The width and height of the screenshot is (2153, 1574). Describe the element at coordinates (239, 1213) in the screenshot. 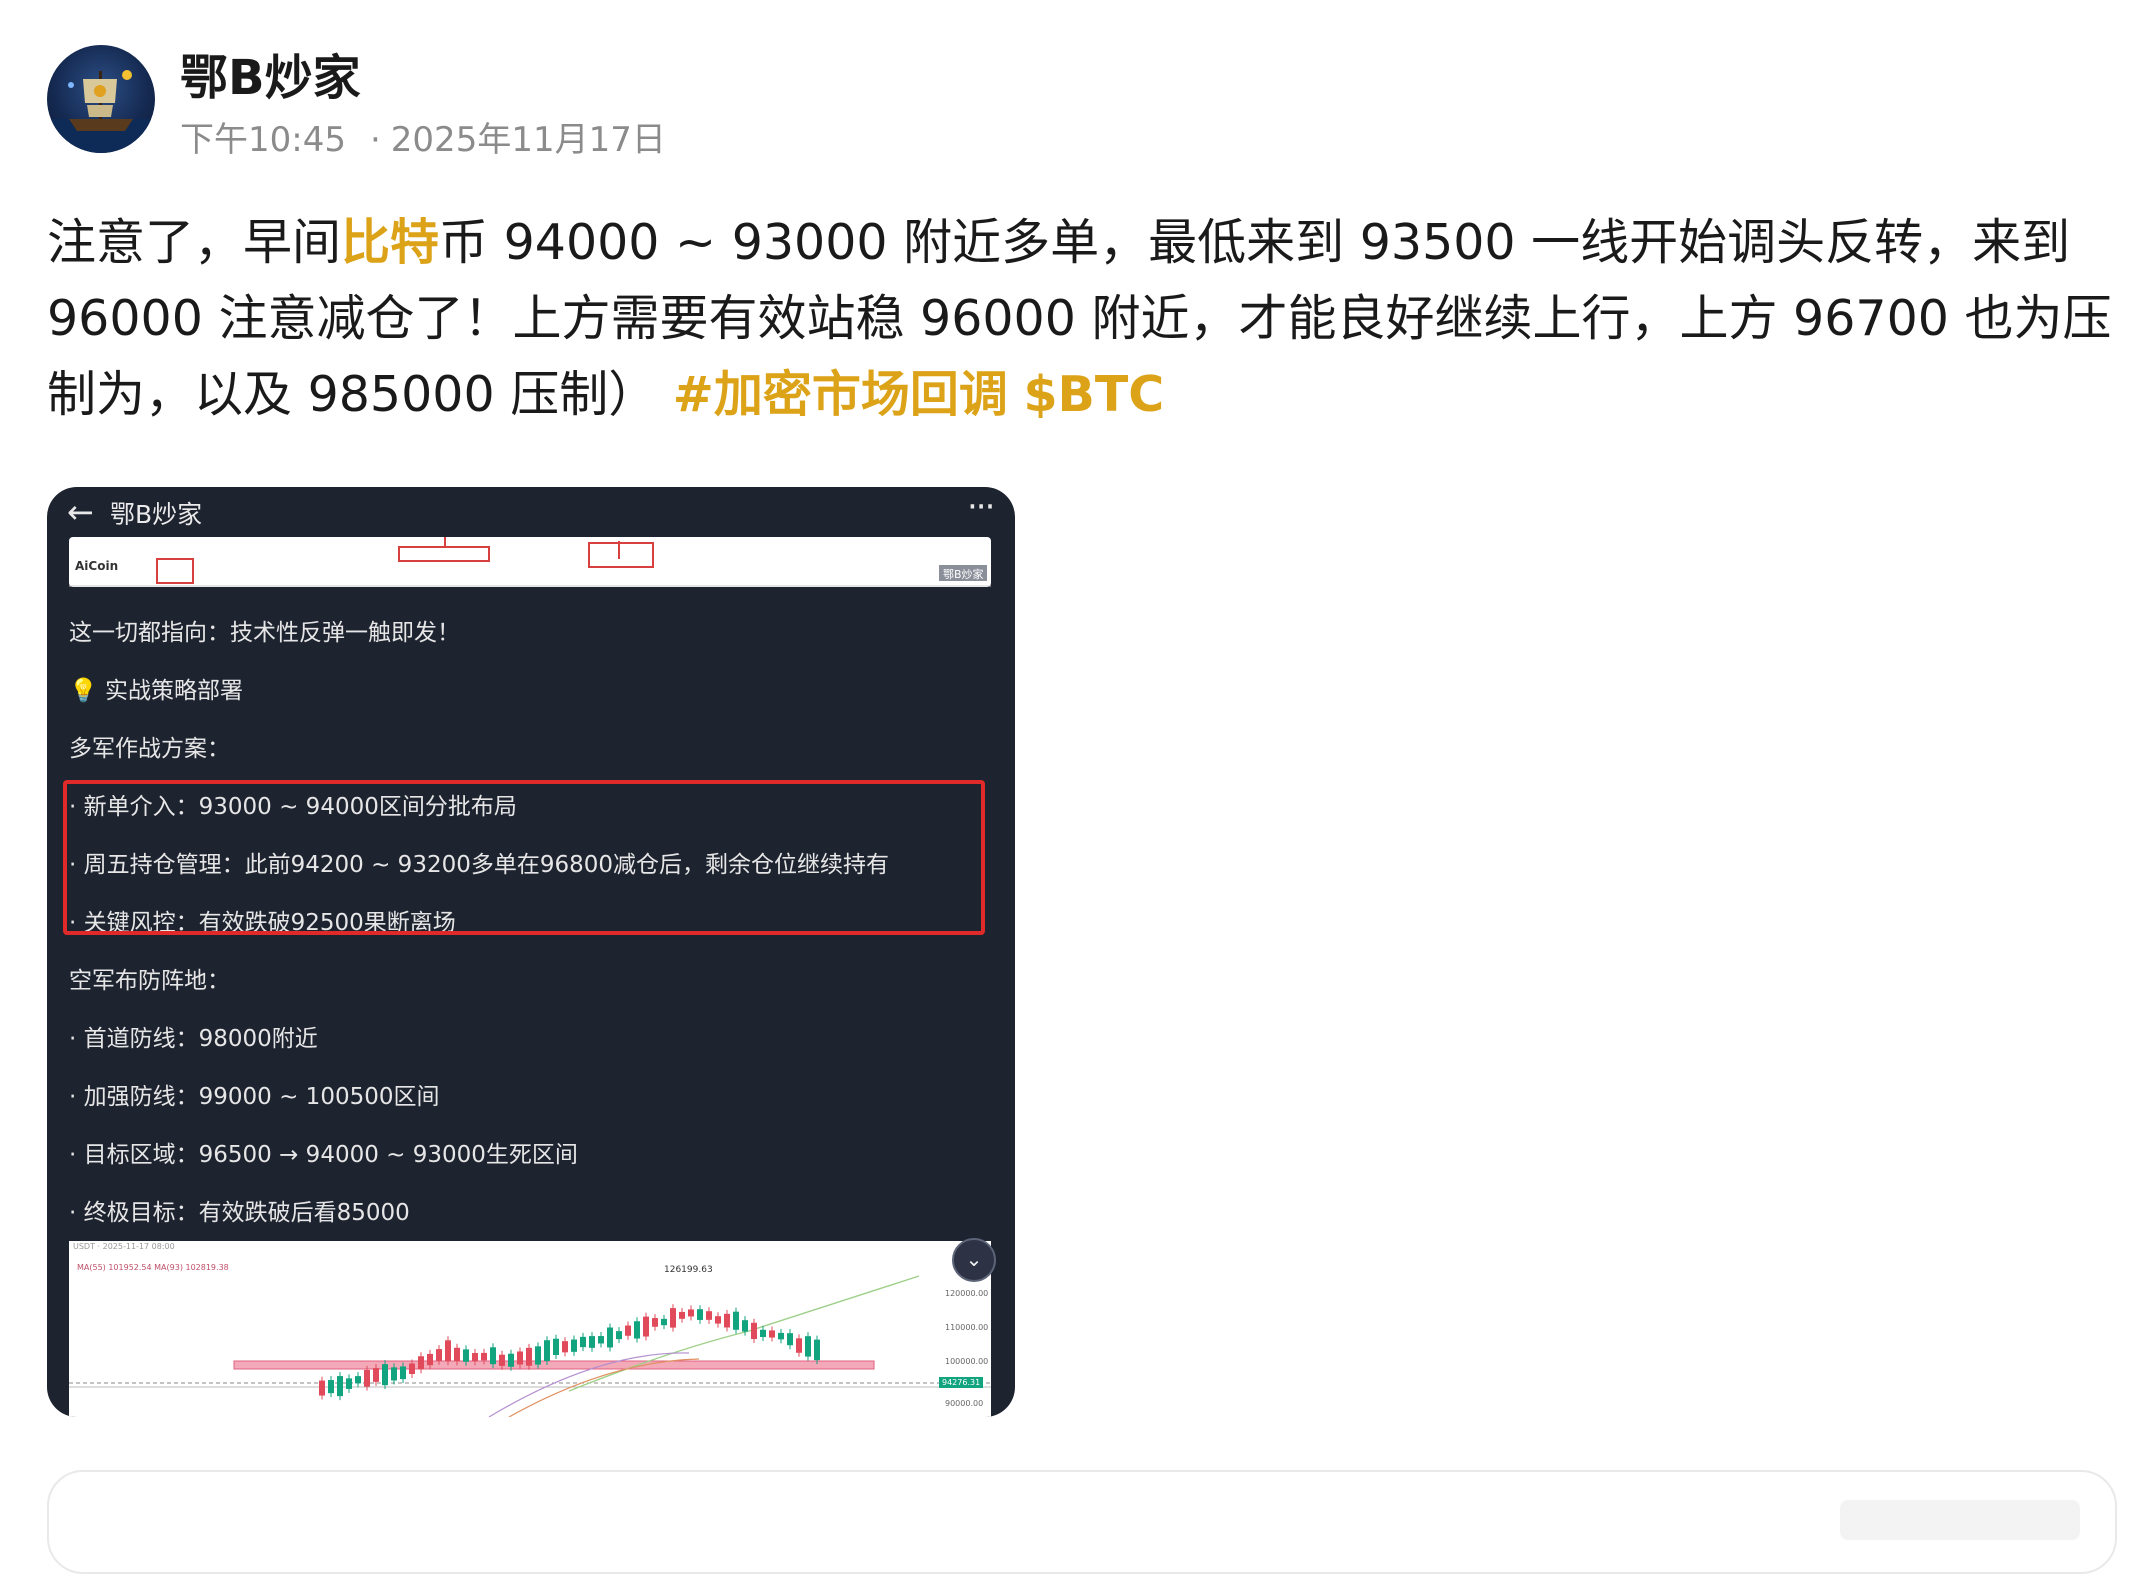

I see `text-line: · 终极目标：有效跌破后看85000` at that location.